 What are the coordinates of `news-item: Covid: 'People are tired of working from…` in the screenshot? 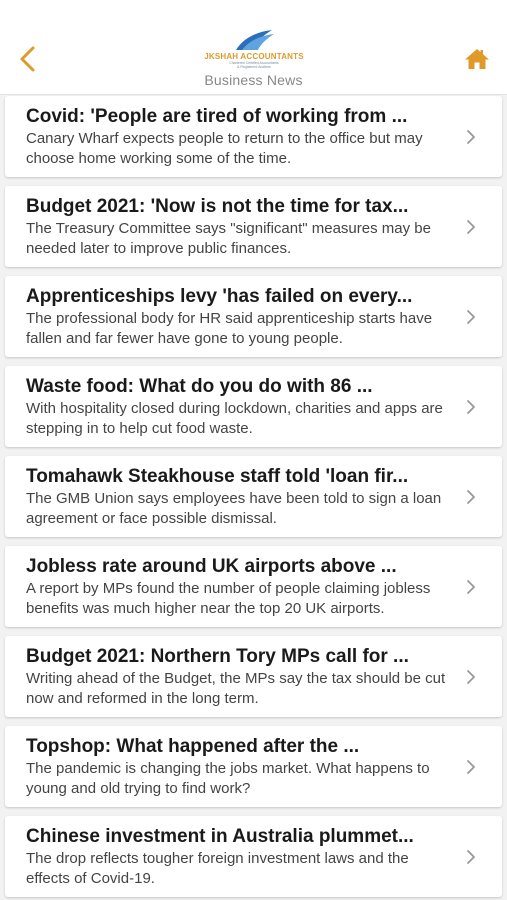 It's located at (253, 136).